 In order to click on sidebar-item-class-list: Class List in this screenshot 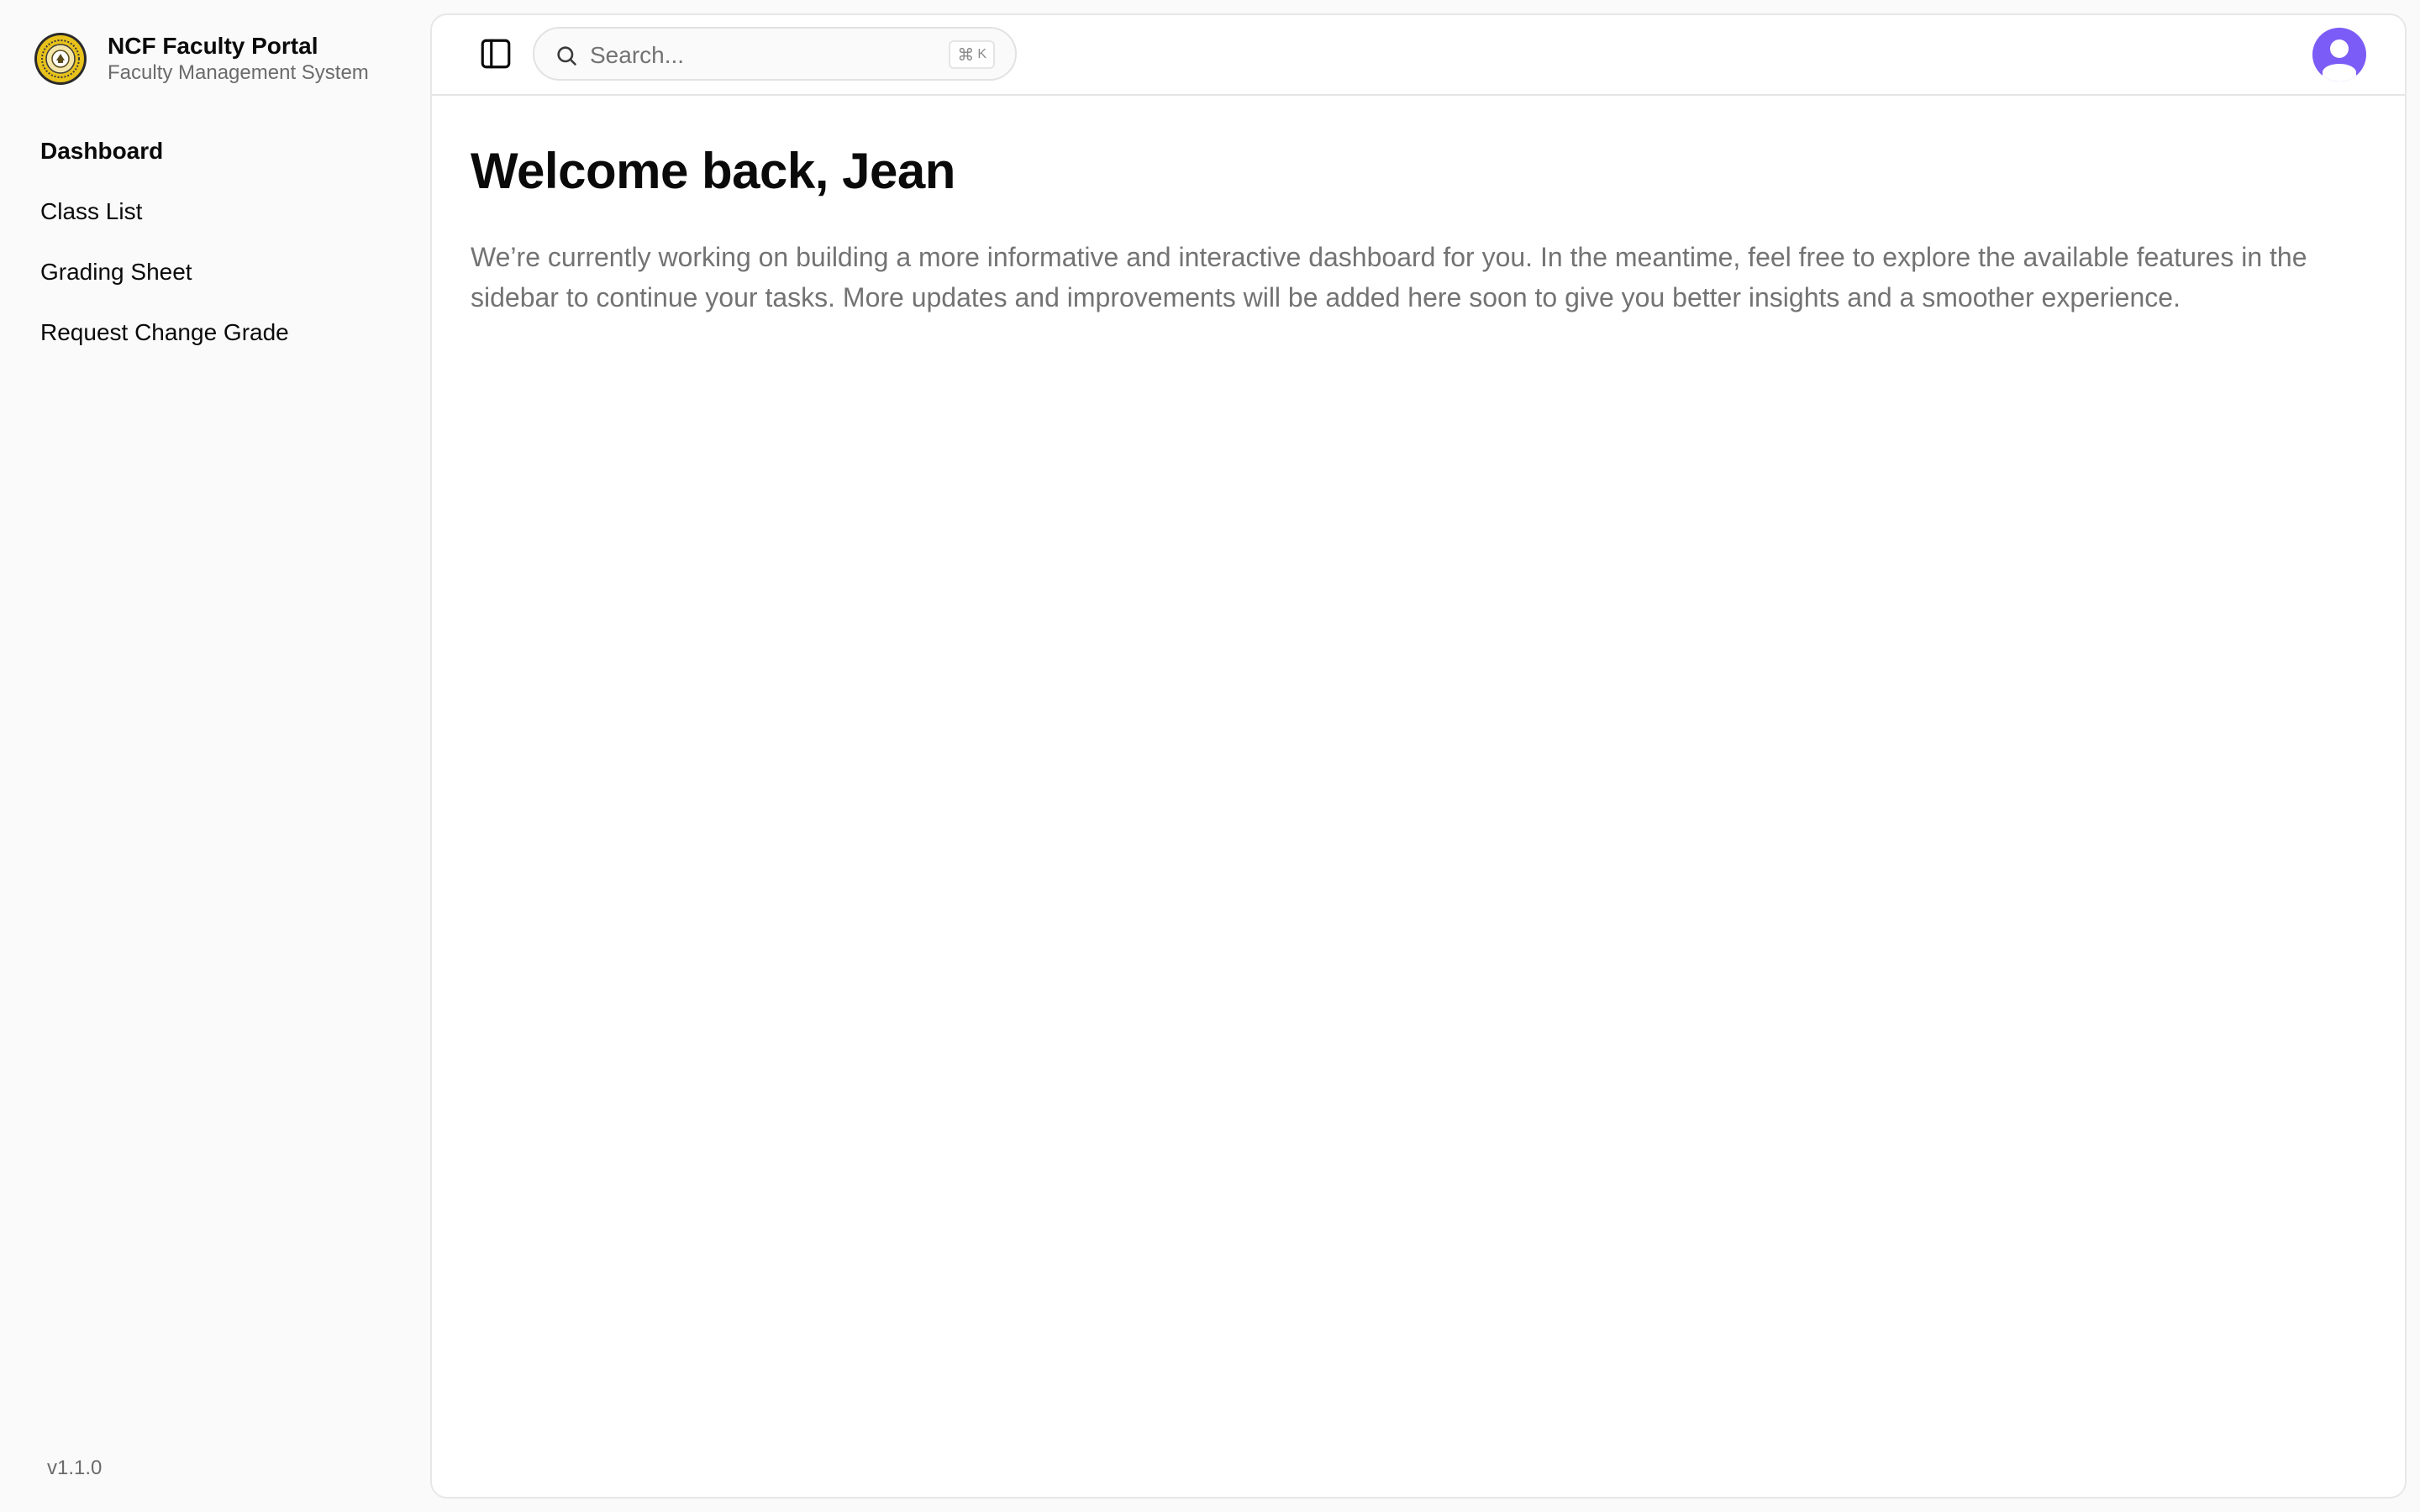, I will do `click(215, 212)`.